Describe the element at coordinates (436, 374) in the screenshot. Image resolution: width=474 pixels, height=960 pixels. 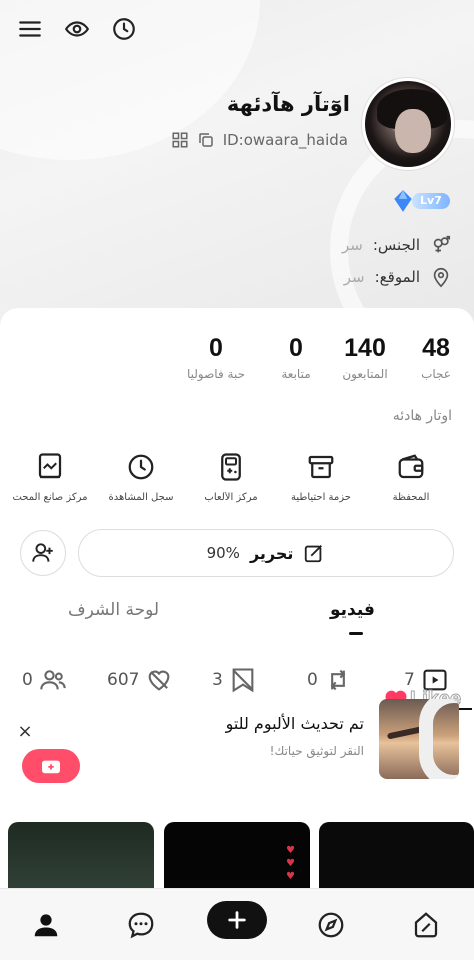
I see `stat-label: عجاب` at that location.